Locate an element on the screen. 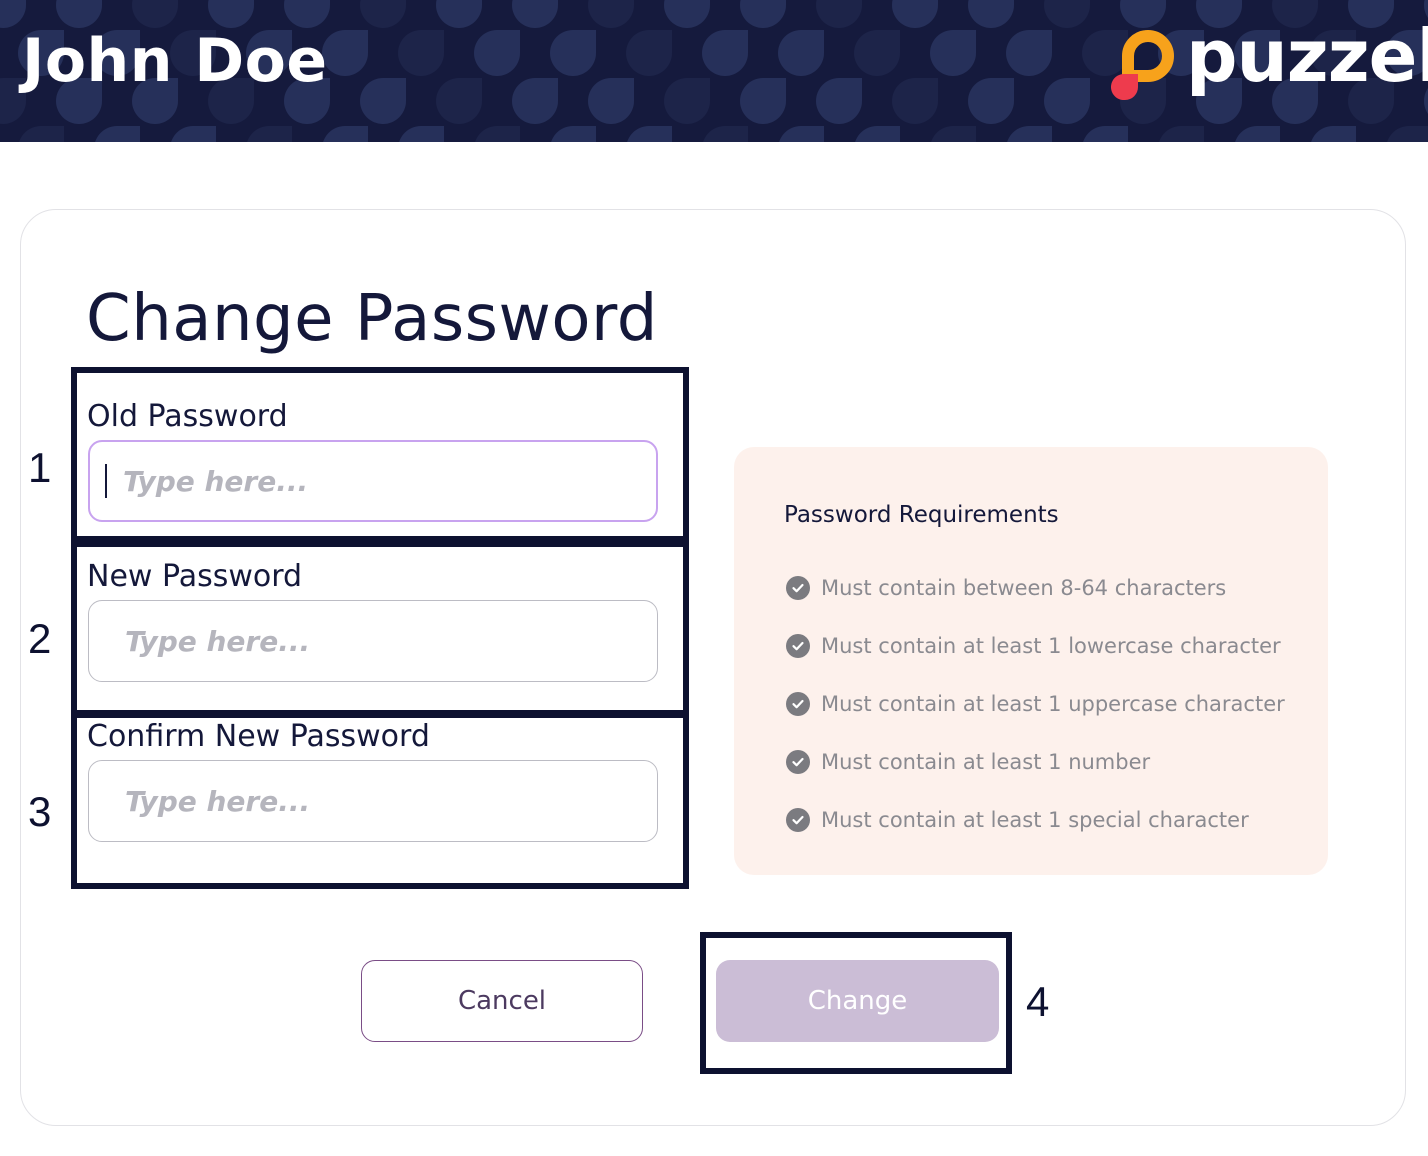  old-password-label: Old Password is located at coordinates (187, 416).